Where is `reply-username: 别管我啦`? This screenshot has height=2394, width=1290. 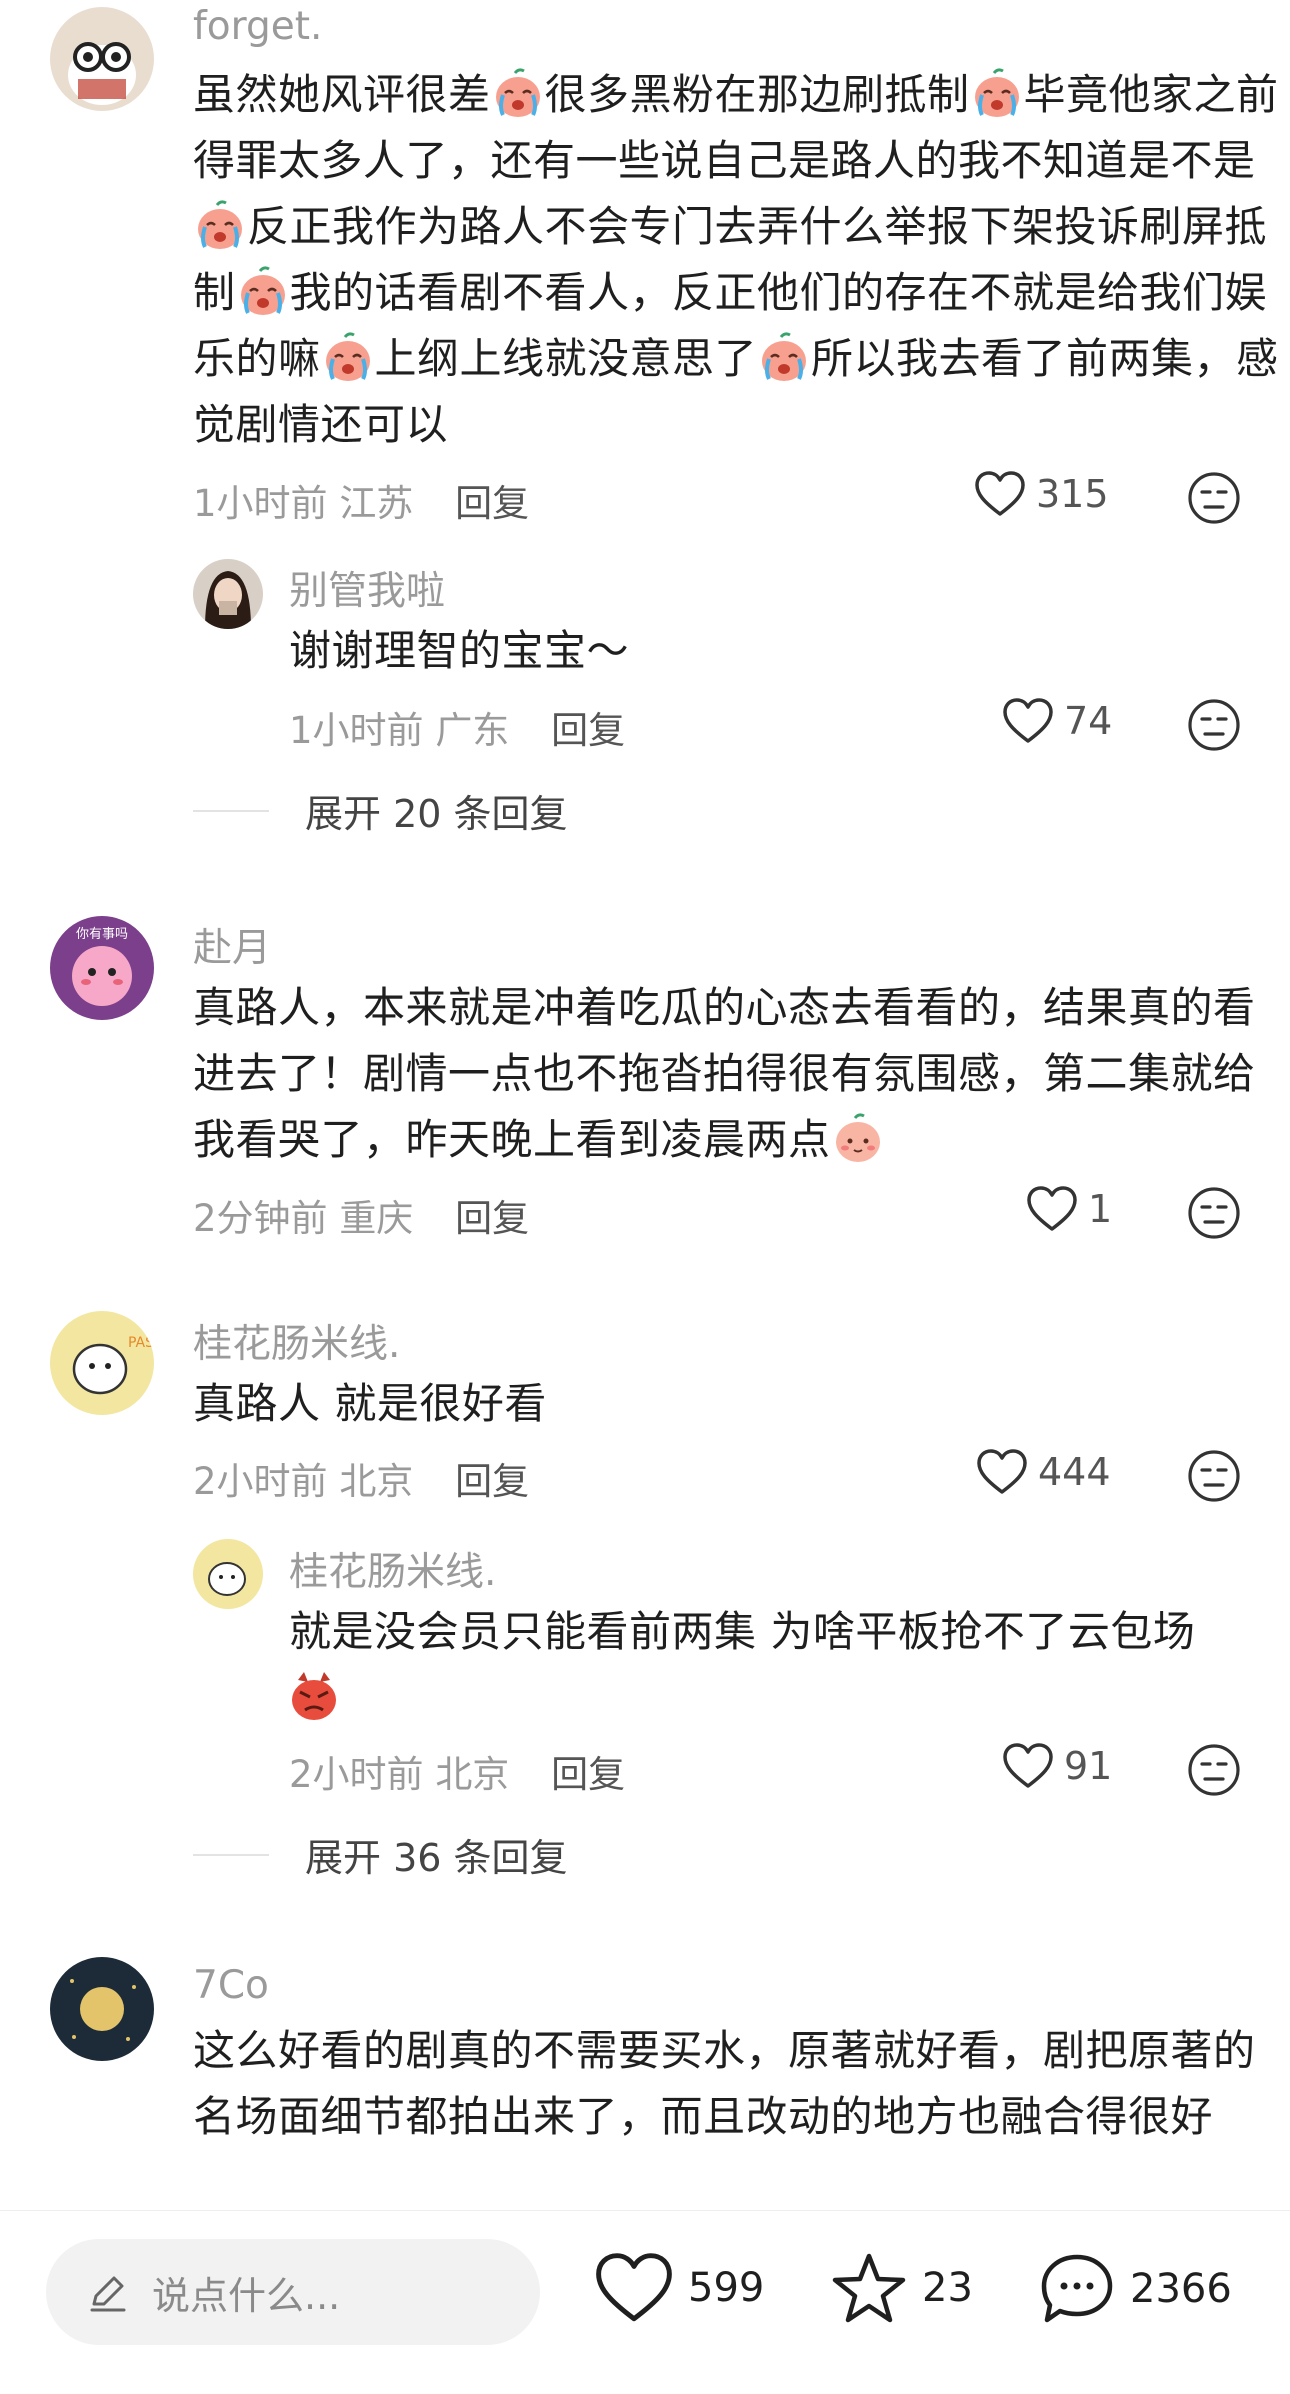 reply-username: 别管我啦 is located at coordinates (367, 588).